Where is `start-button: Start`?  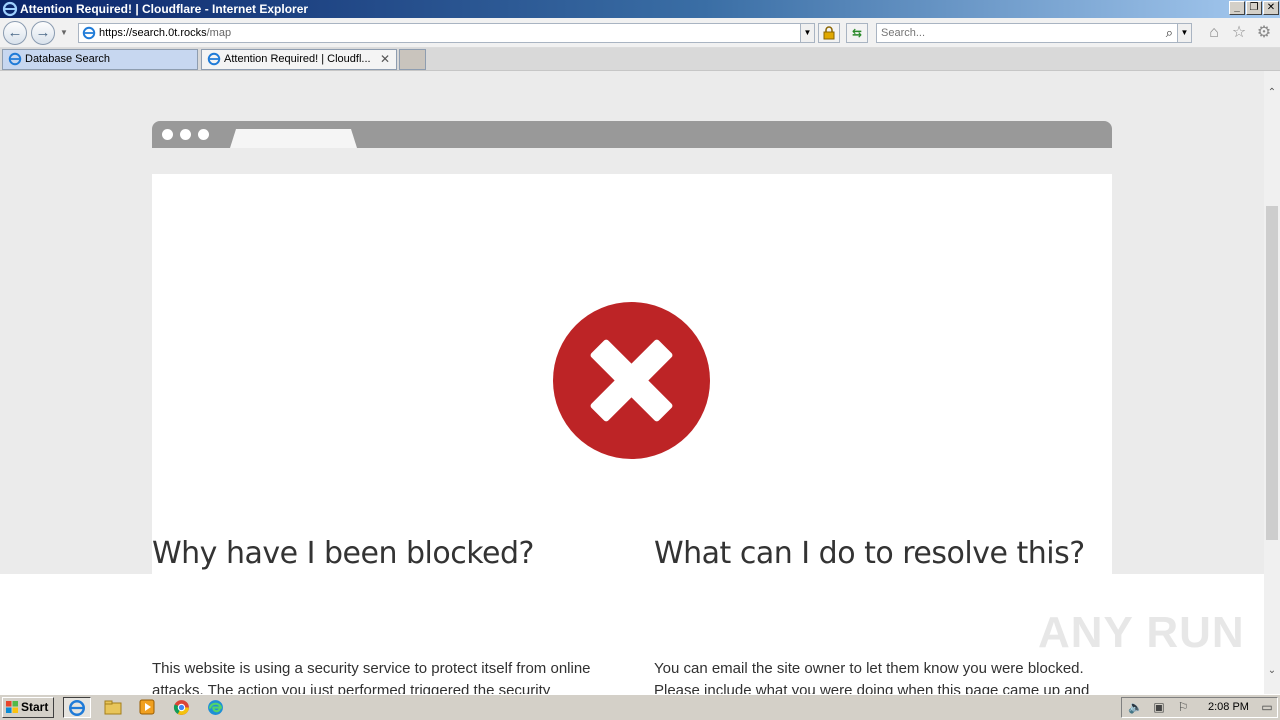 start-button: Start is located at coordinates (28, 707).